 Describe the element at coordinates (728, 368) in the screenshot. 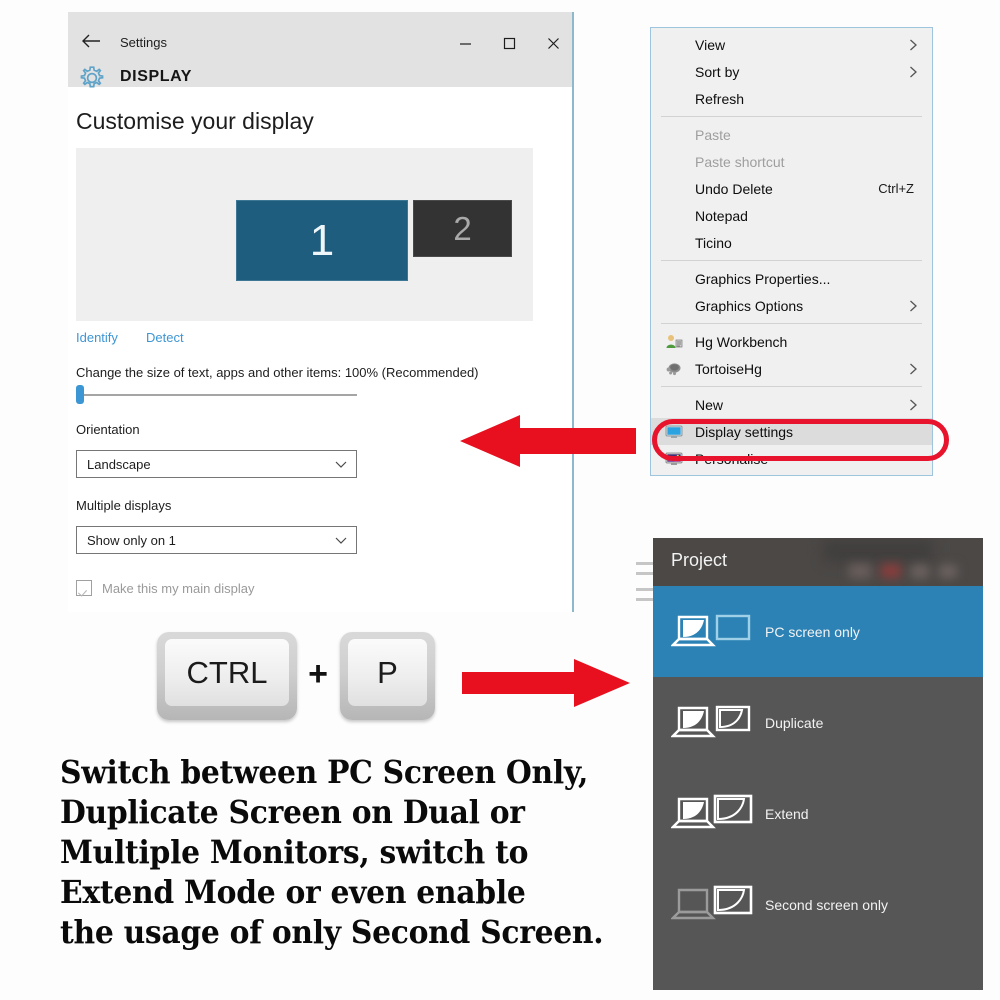

I see `menu-item-label: TortoiseHg` at that location.